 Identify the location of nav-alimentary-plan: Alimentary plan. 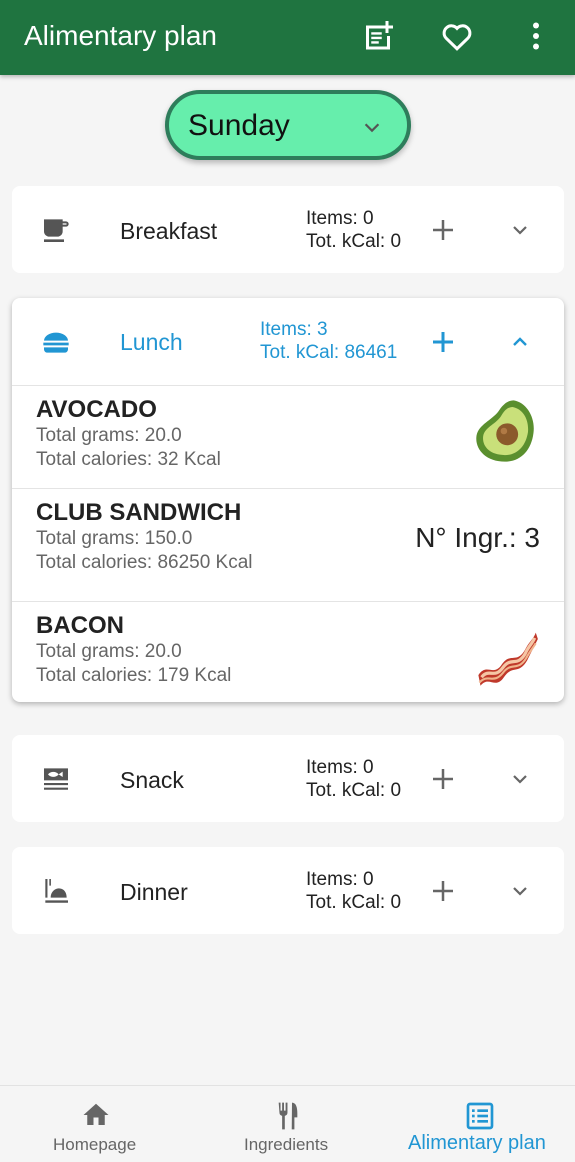
(479, 1124).